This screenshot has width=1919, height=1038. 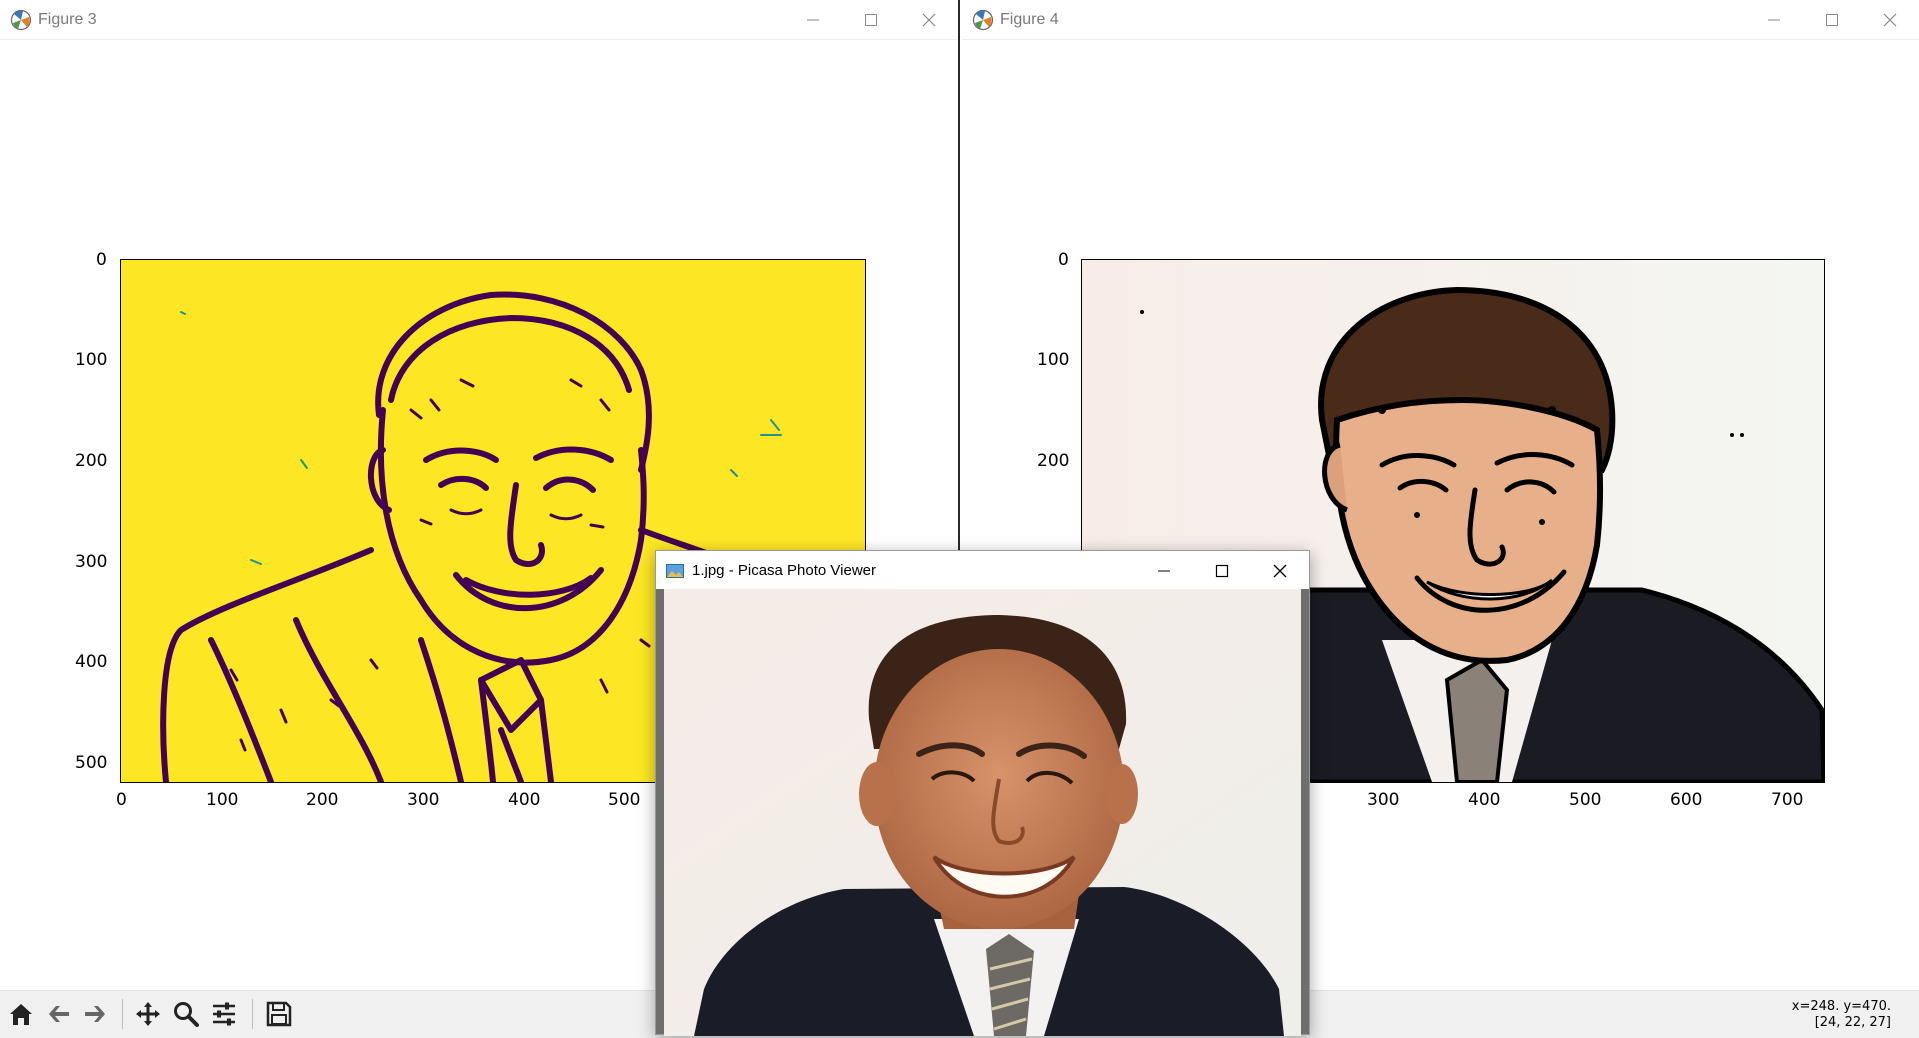 What do you see at coordinates (982, 570) in the screenshot?
I see `picasa-titlebar: 1.jpg - Picasa Photo Viewer` at bounding box center [982, 570].